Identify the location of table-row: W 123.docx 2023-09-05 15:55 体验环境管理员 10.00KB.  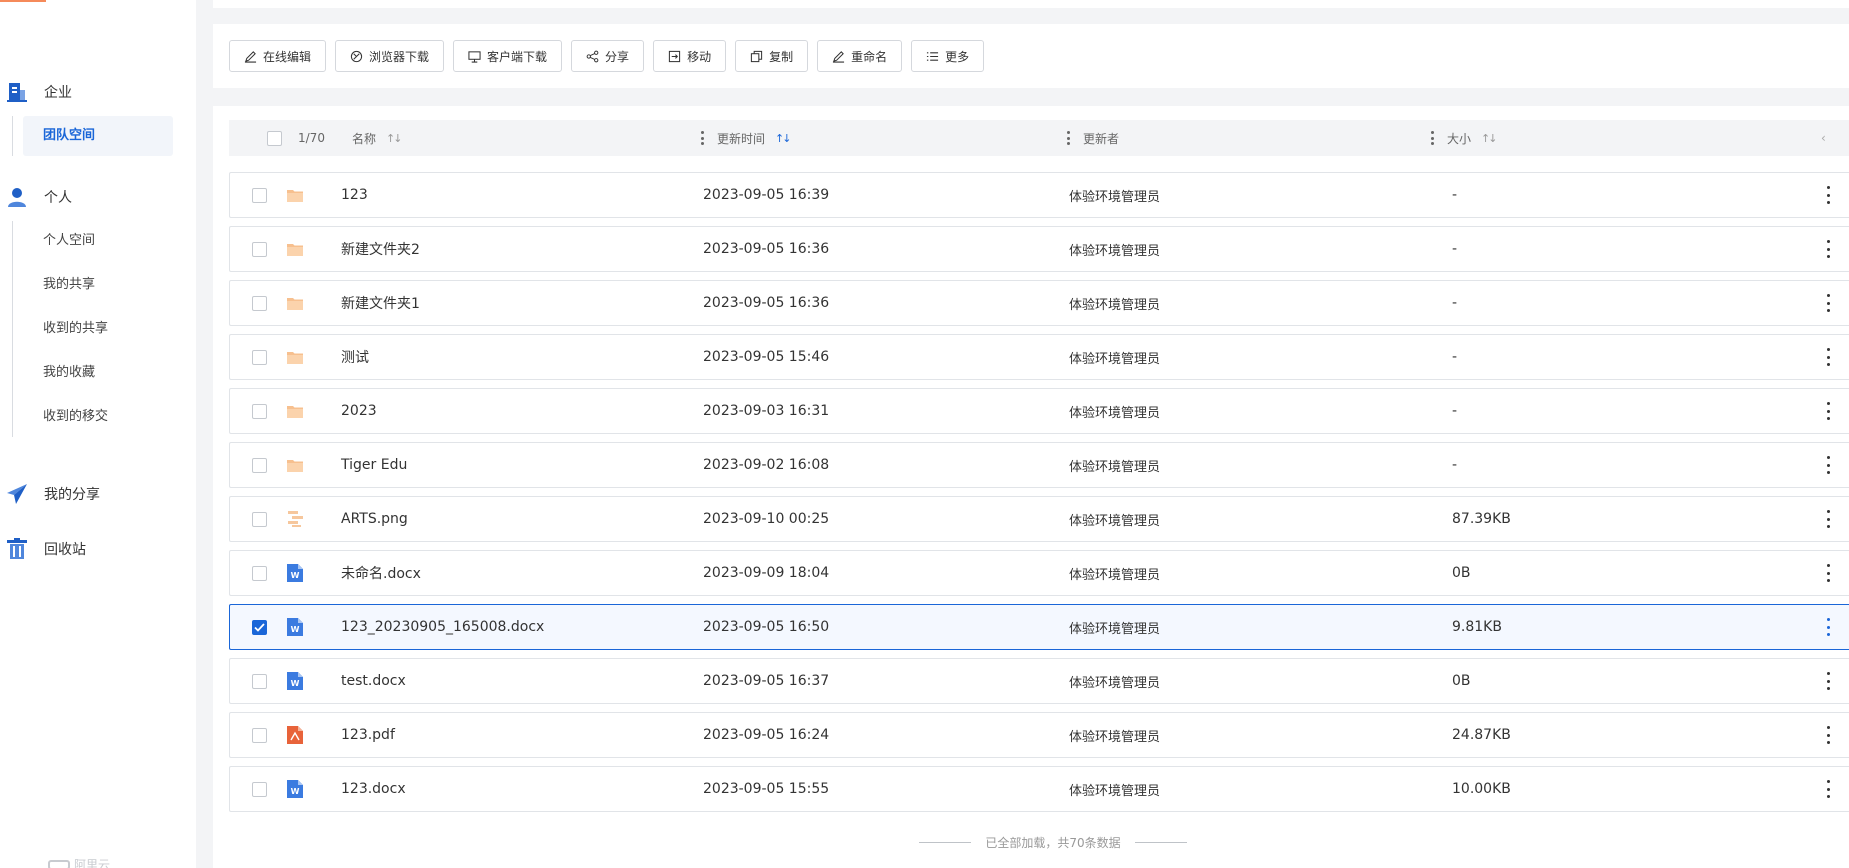
(1039, 789).